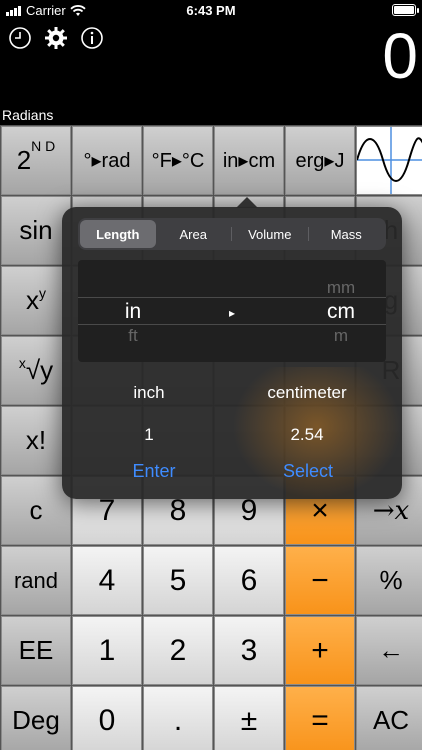 Image resolution: width=422 pixels, height=750 pixels. I want to click on tab-length: Length, so click(118, 234).